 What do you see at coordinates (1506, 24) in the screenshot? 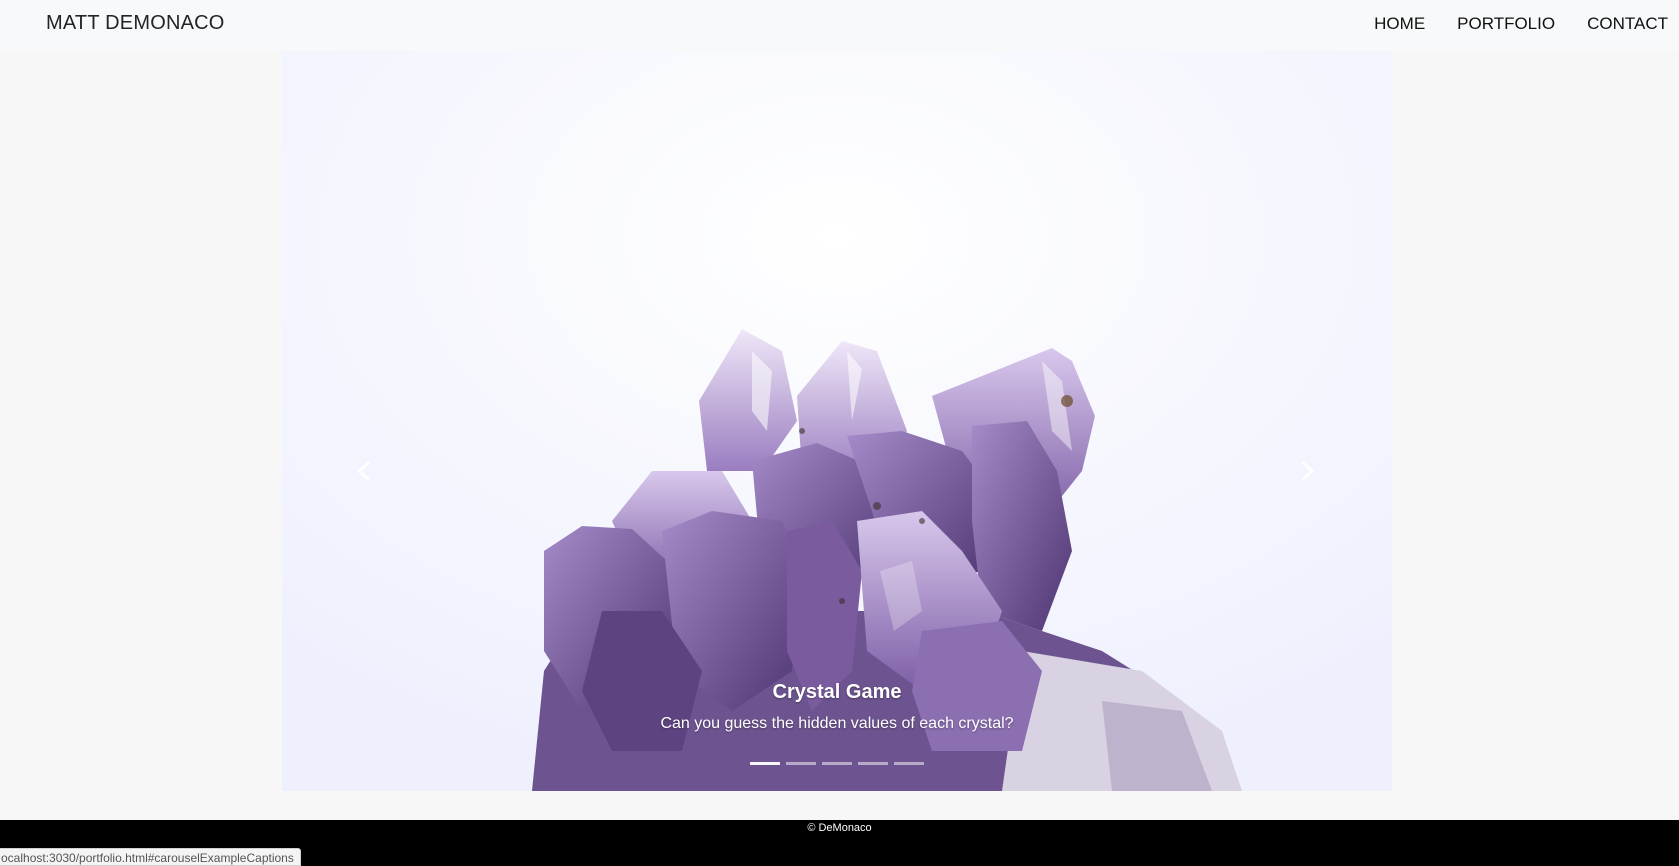
I see `nav-link-portfolio: PORTFOLIO` at bounding box center [1506, 24].